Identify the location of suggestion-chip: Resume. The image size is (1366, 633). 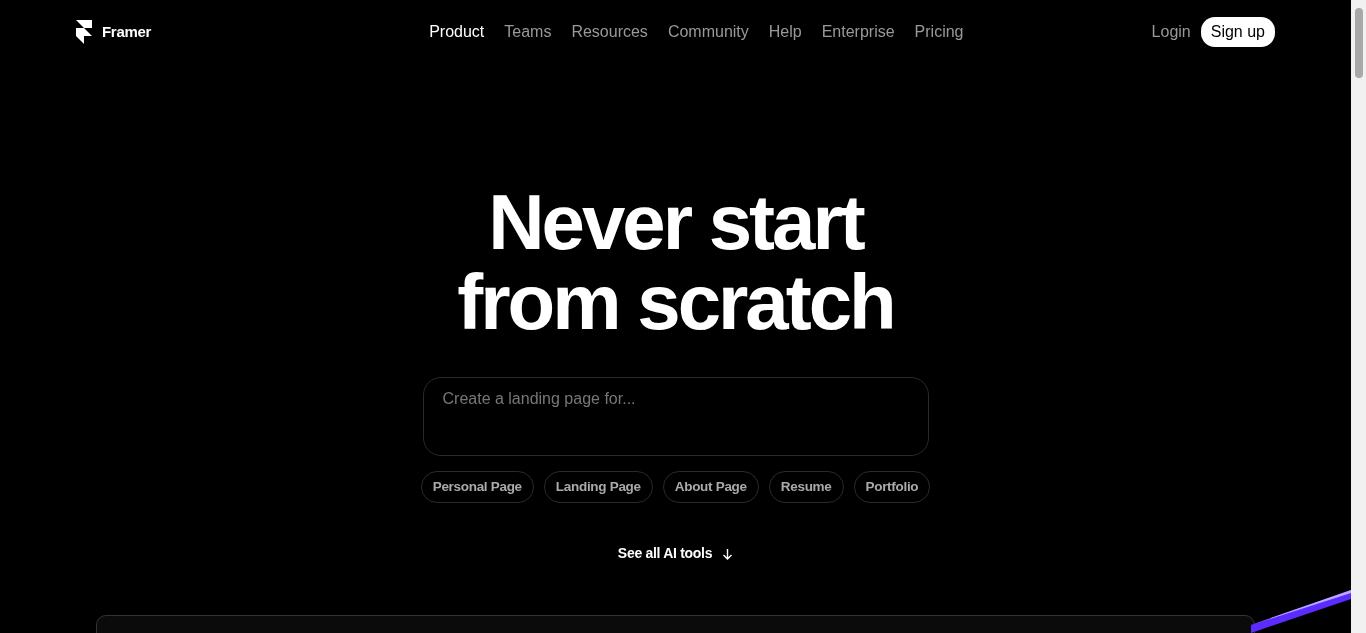
(806, 487).